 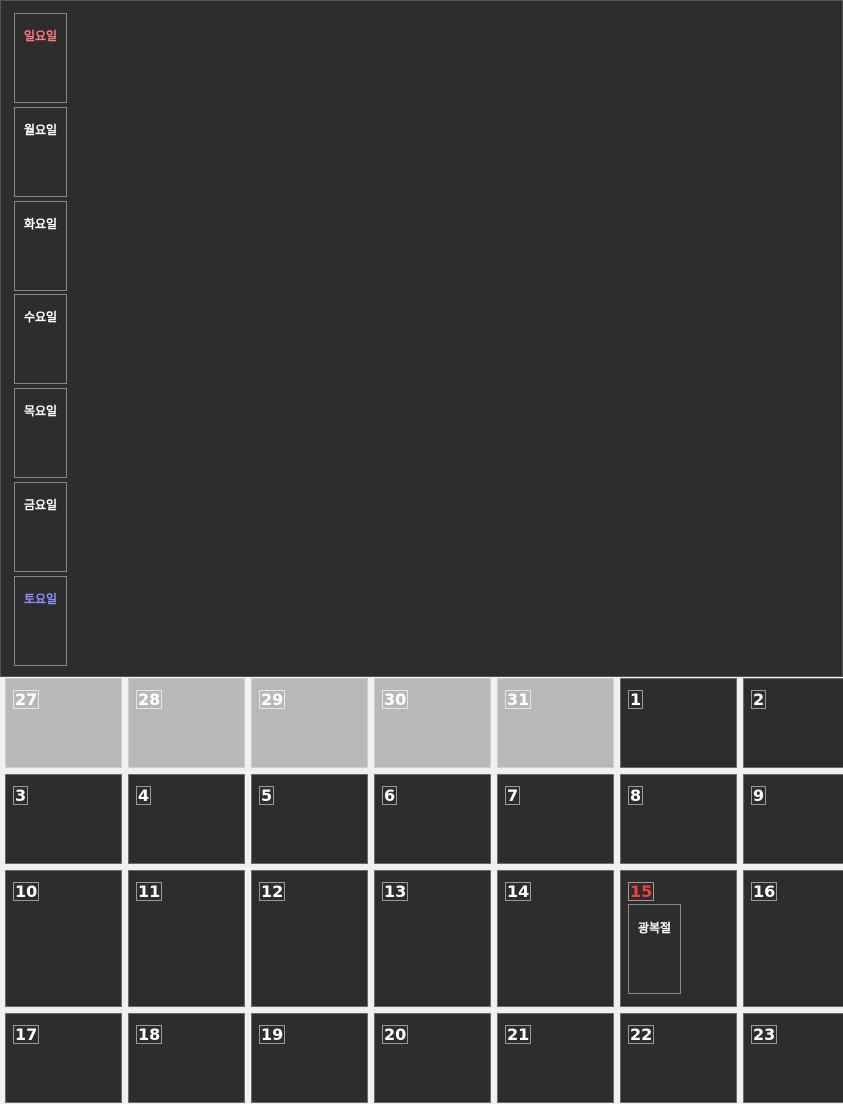 What do you see at coordinates (26, 699) in the screenshot?
I see `day-number: 27` at bounding box center [26, 699].